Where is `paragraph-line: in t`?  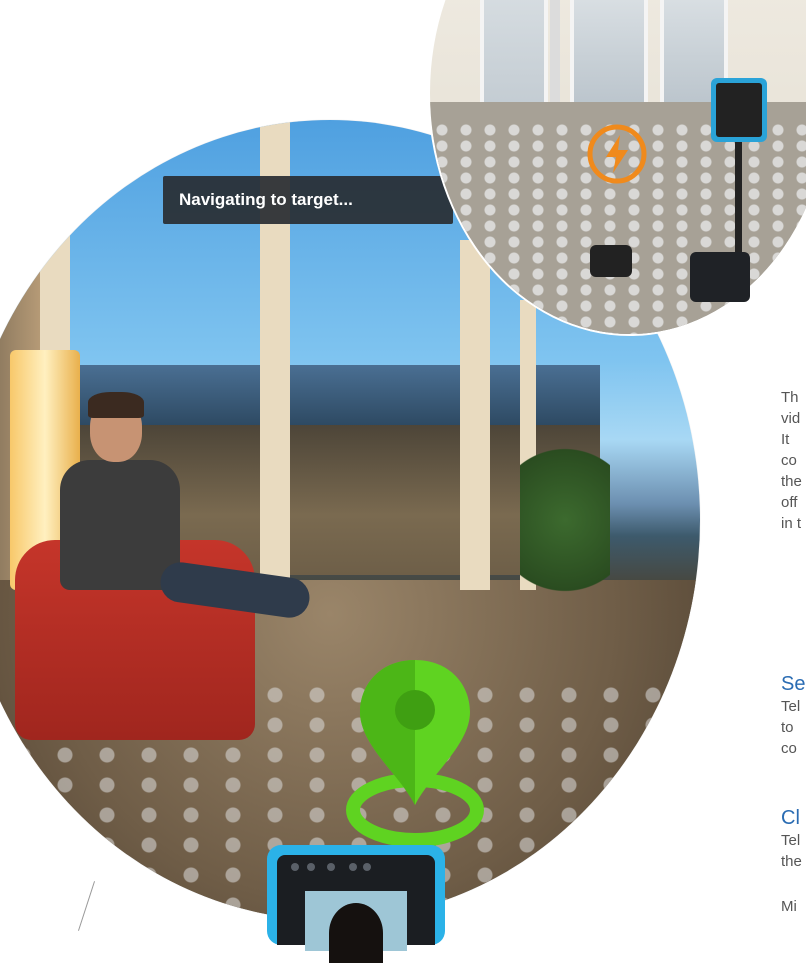 paragraph-line: in t is located at coordinates (791, 523).